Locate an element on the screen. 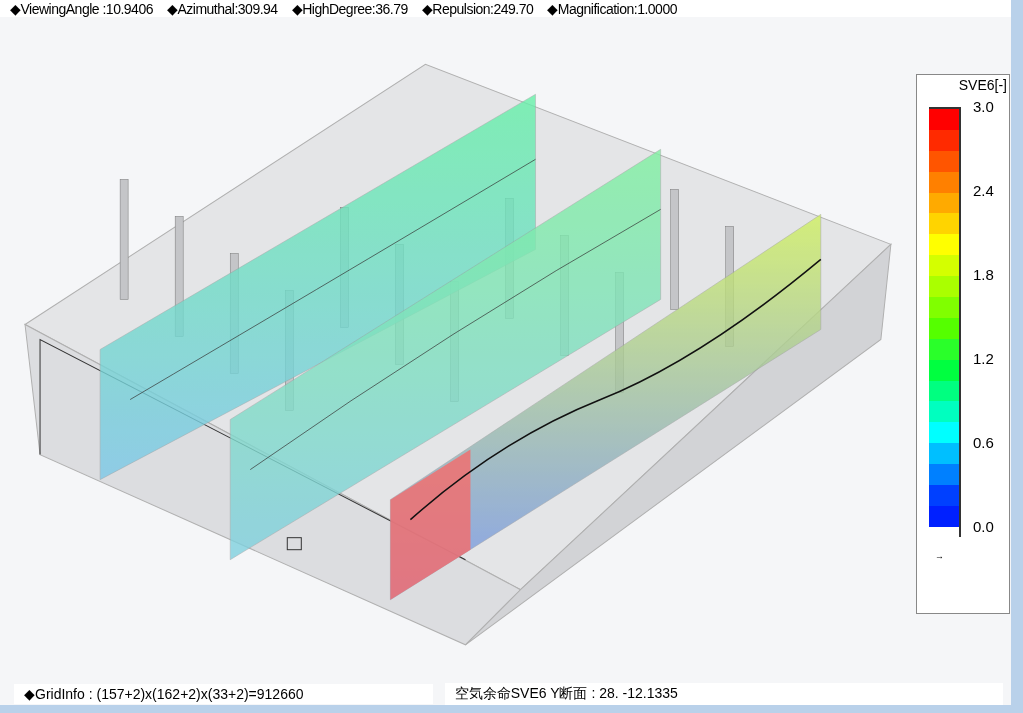 Image resolution: width=1023 pixels, height=713 pixels. scale-tick-label: 2.4 is located at coordinates (983, 191).